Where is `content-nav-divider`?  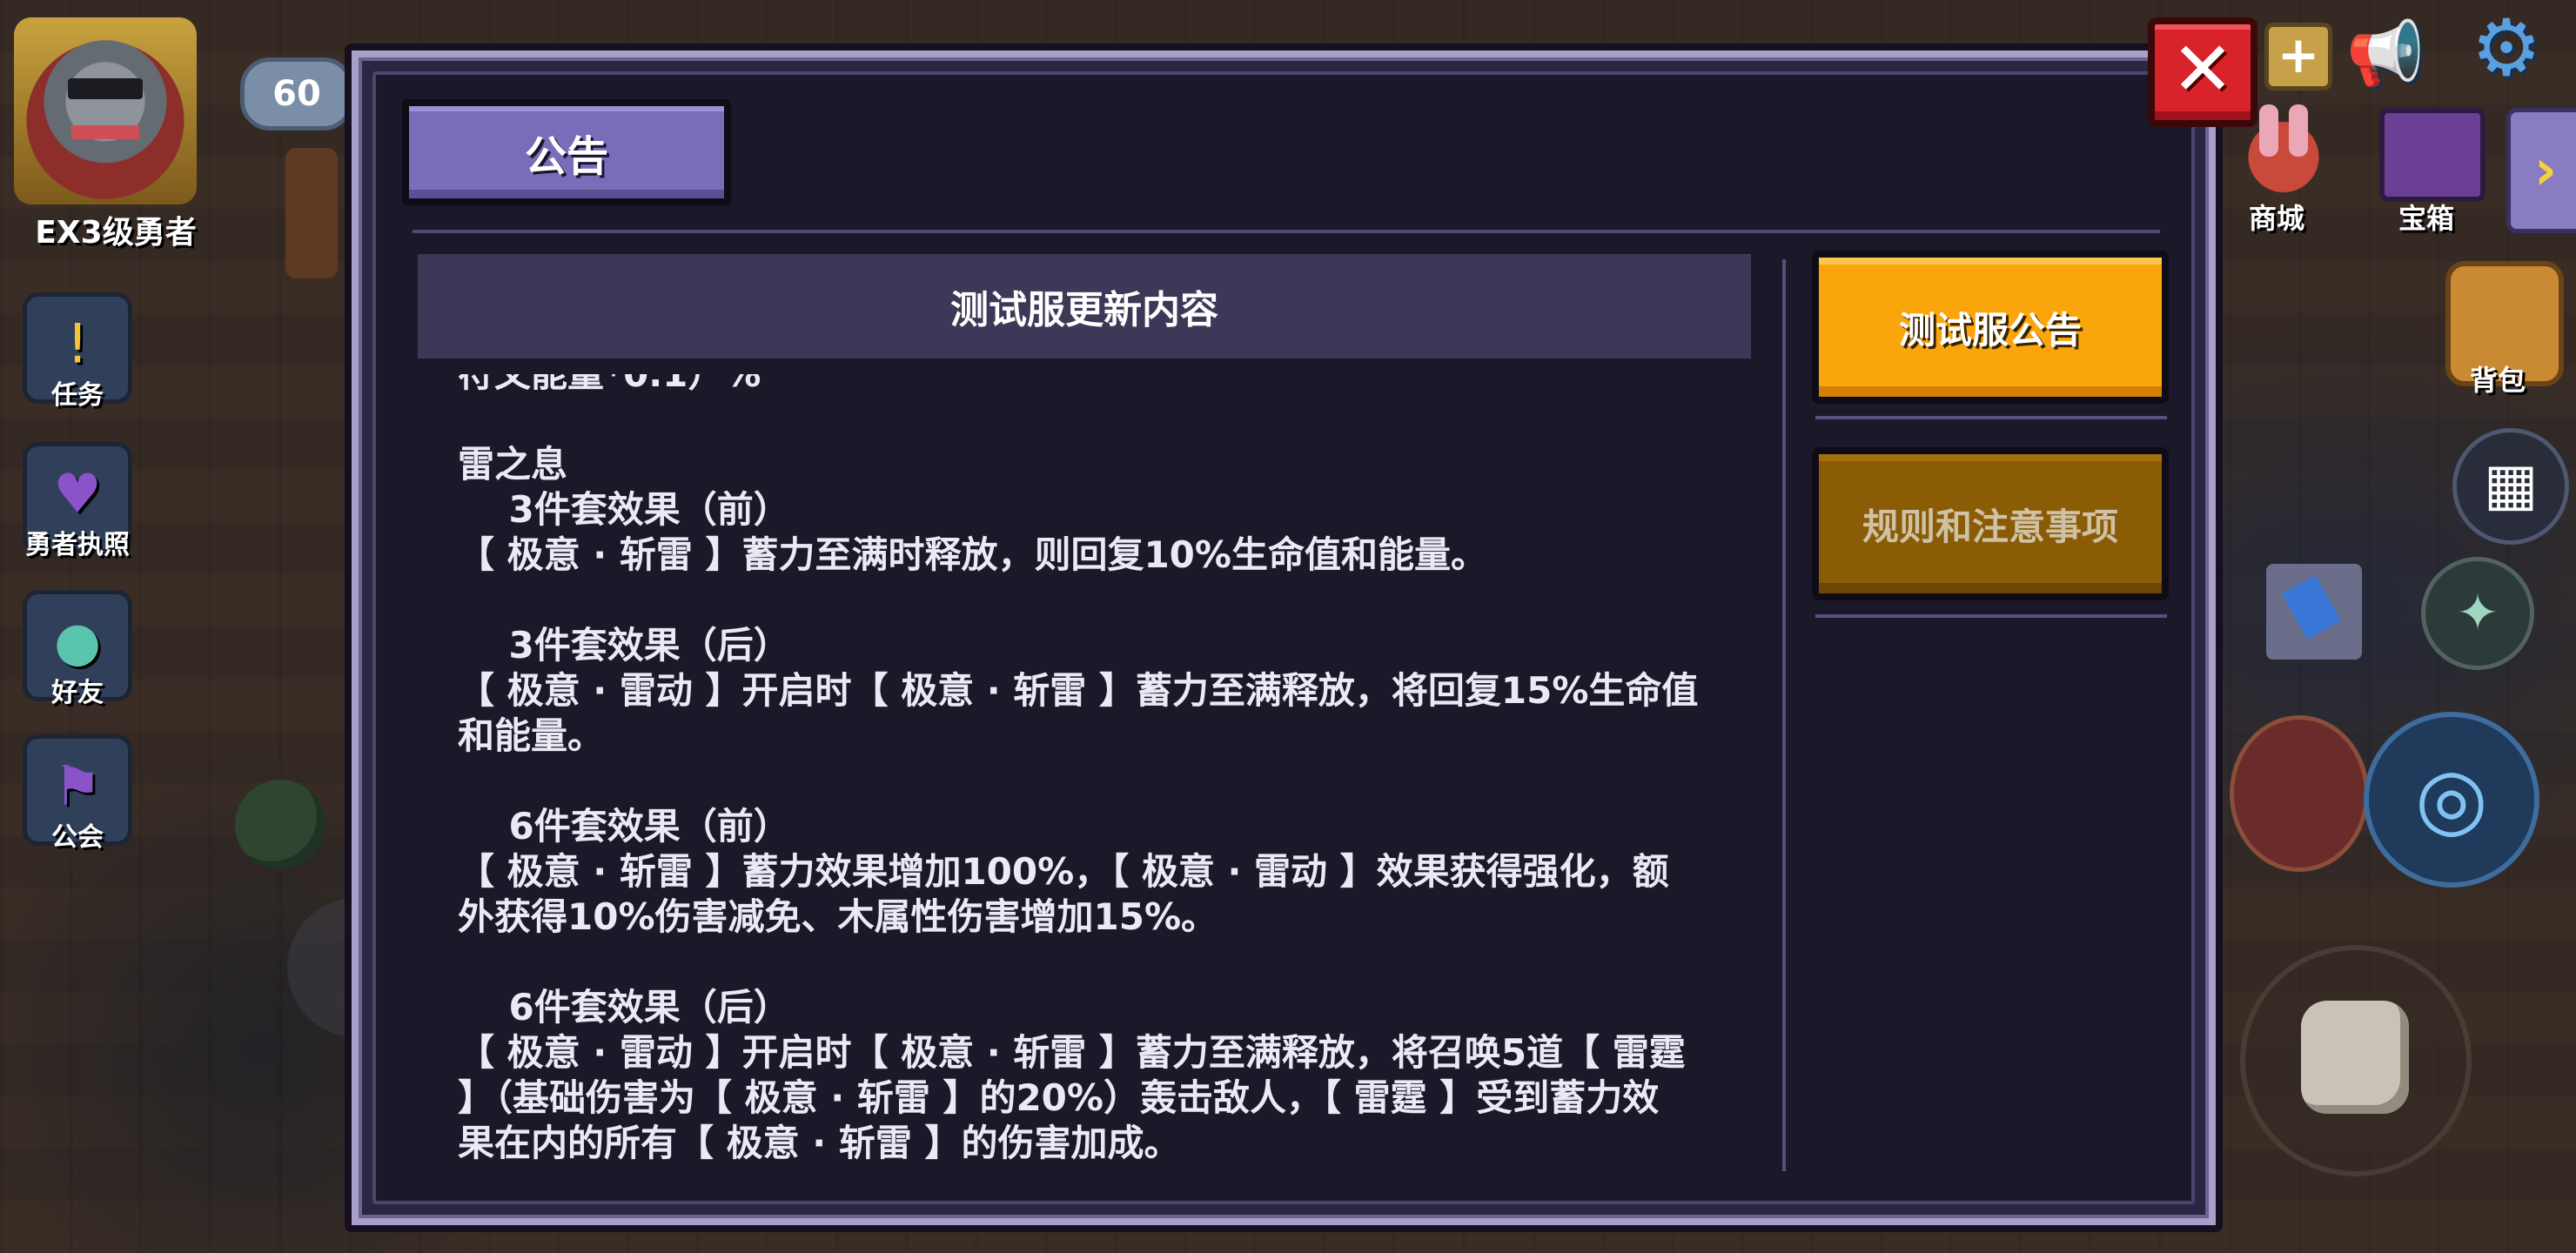
content-nav-divider is located at coordinates (1784, 715).